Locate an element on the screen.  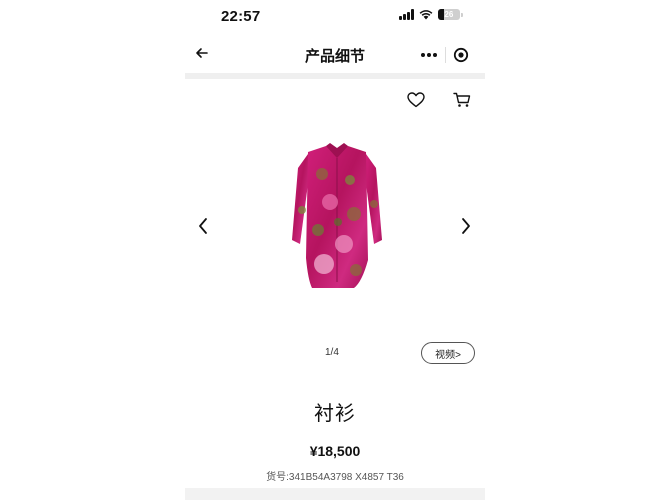
cart-icon is located at coordinates (462, 100).